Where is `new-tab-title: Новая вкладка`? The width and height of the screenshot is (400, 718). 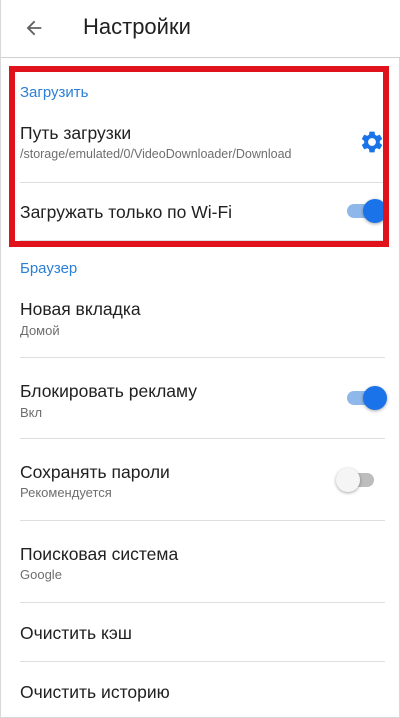 new-tab-title: Новая вкладка is located at coordinates (80, 309).